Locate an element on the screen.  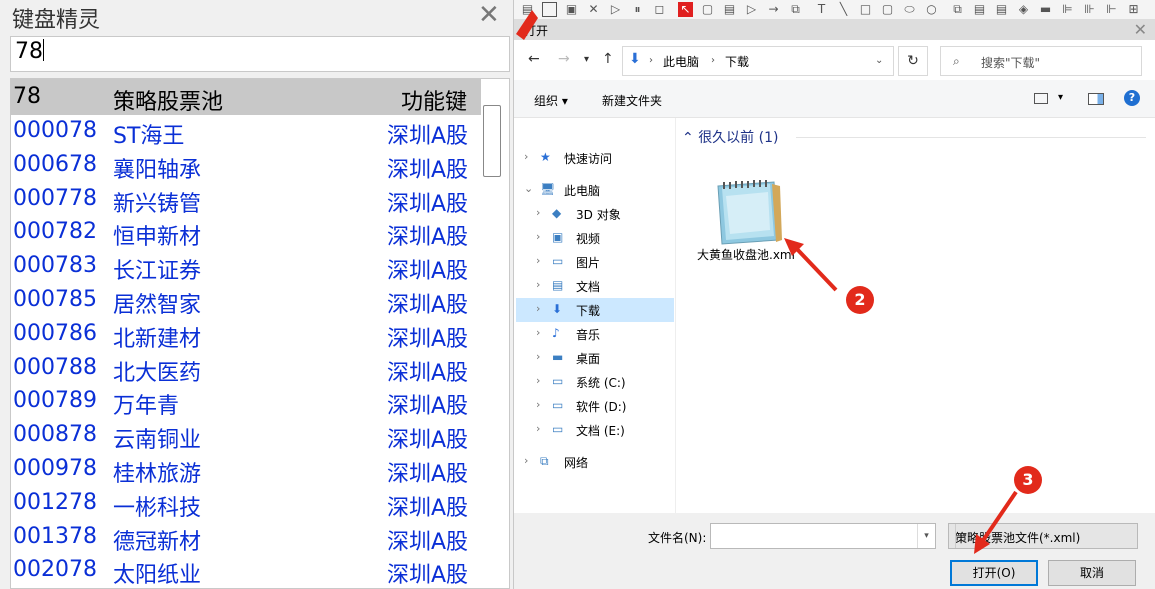
line-width-icon: ▬ is located at coordinates (1045, 9).